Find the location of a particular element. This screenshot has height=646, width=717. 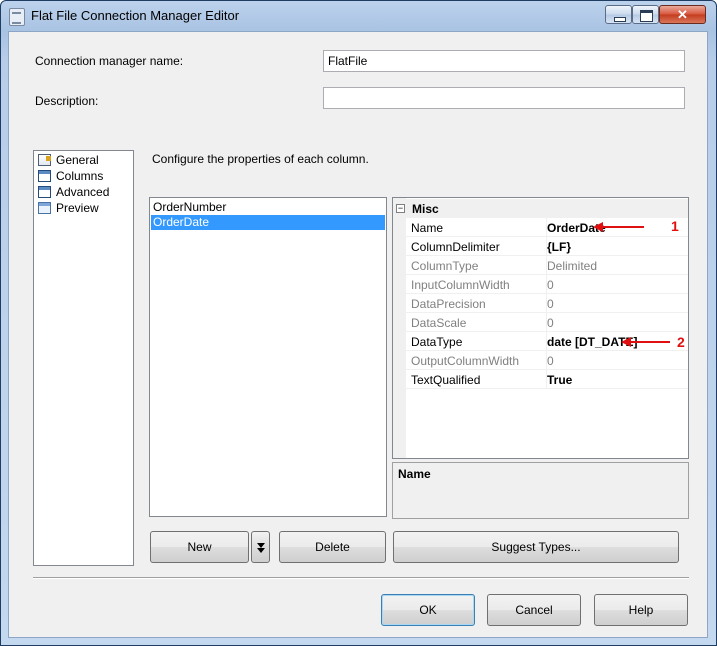

connection-name-input: FlatFile is located at coordinates (504, 61).